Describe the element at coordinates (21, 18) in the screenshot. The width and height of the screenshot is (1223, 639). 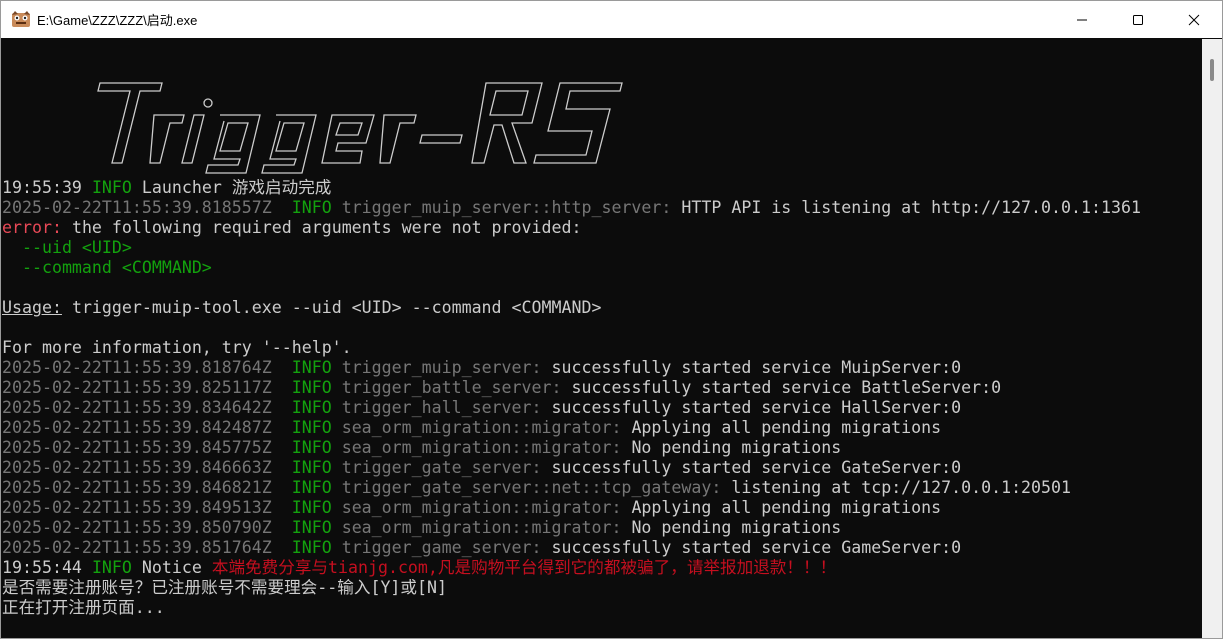
I see `app-icon` at that location.